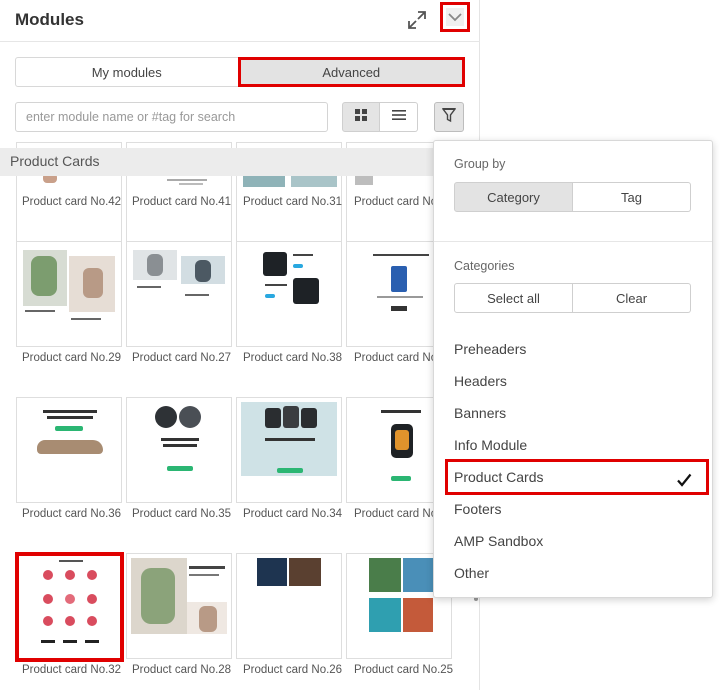 This screenshot has height=690, width=720. I want to click on module-tabs: My modules Advanced, so click(240, 72).